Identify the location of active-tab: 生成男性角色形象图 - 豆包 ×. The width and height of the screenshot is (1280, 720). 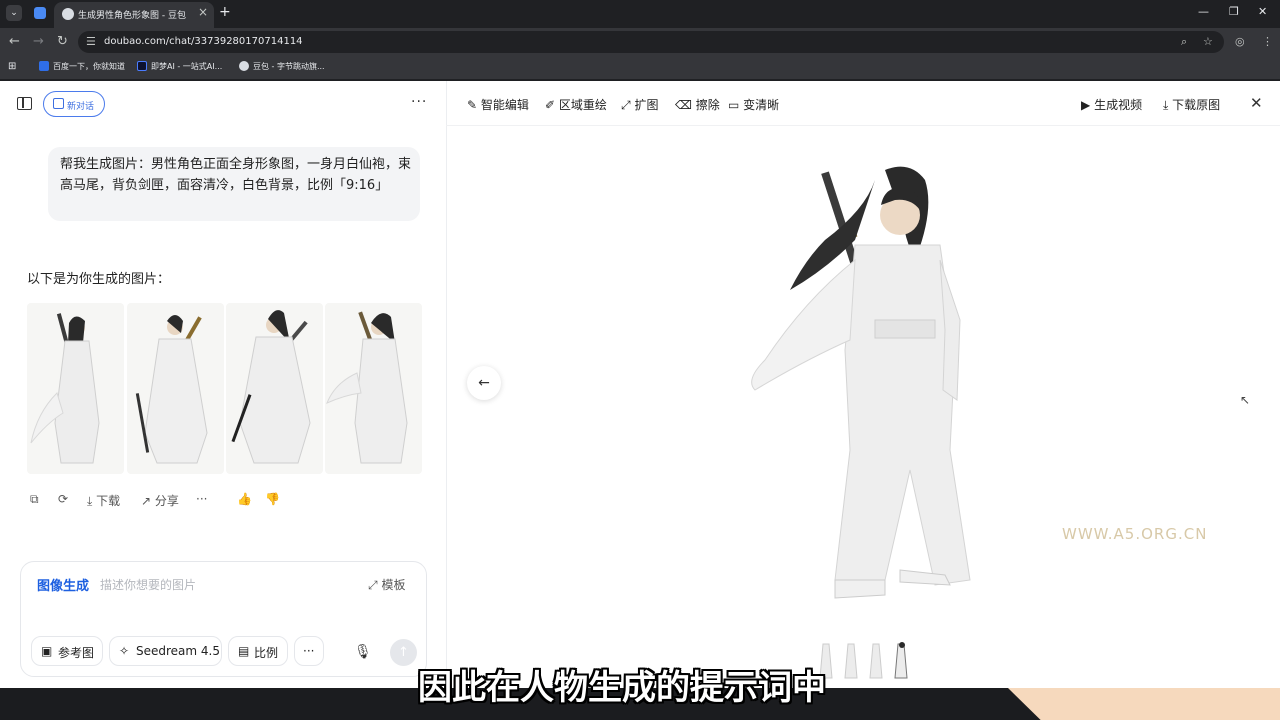
(134, 15).